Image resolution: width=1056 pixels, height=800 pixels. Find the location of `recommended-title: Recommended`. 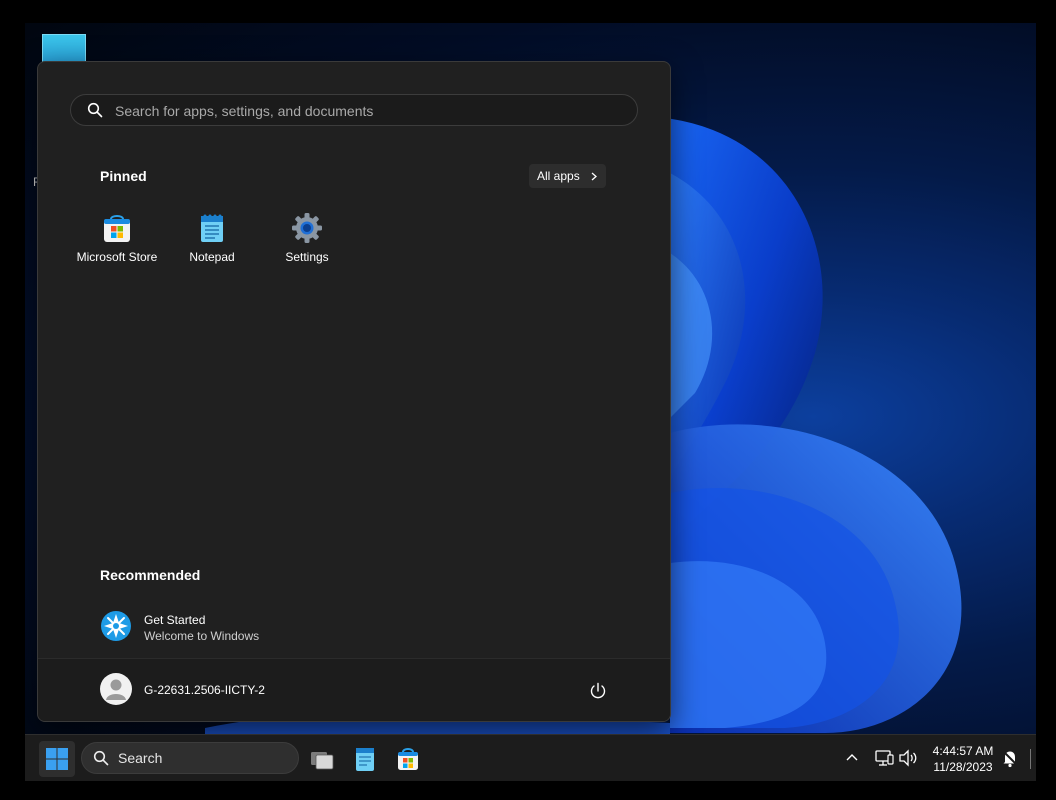

recommended-title: Recommended is located at coordinates (150, 575).